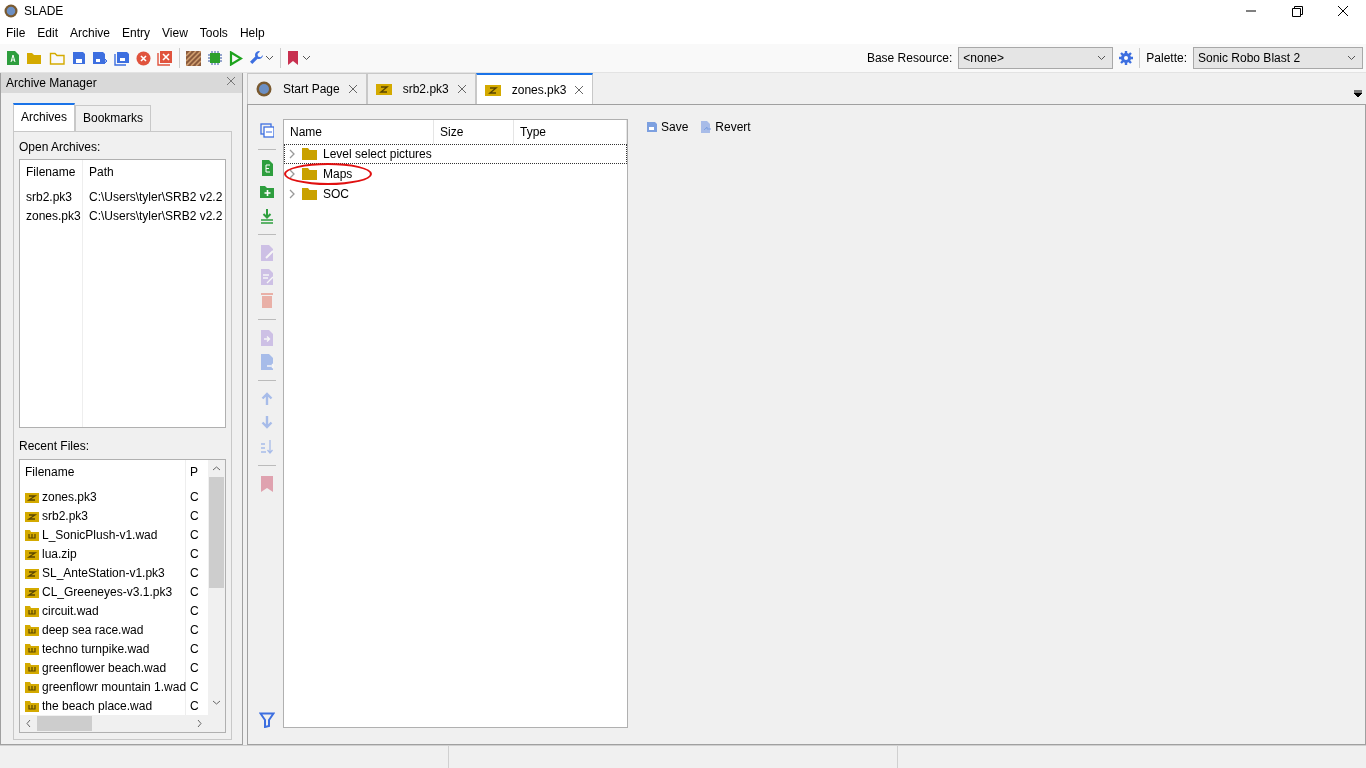 The height and width of the screenshot is (768, 1366). What do you see at coordinates (1278, 58) in the screenshot?
I see `palette-dropdown: Sonic Robo Blast 2` at bounding box center [1278, 58].